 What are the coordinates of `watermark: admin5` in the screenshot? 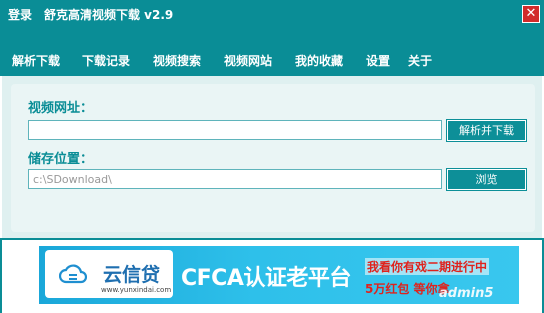 It's located at (466, 293).